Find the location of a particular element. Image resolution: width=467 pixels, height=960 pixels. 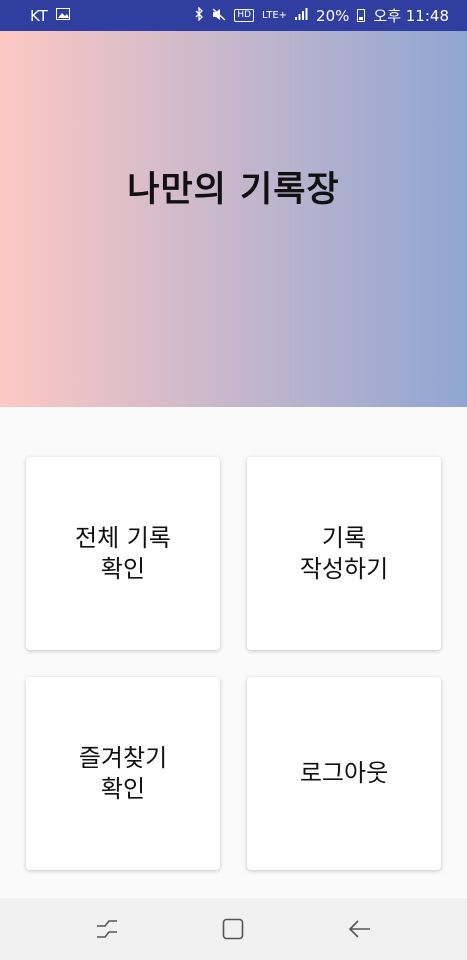

status-bar: KT HD LTE+ 20% 오후 11:48 is located at coordinates (233, 15).